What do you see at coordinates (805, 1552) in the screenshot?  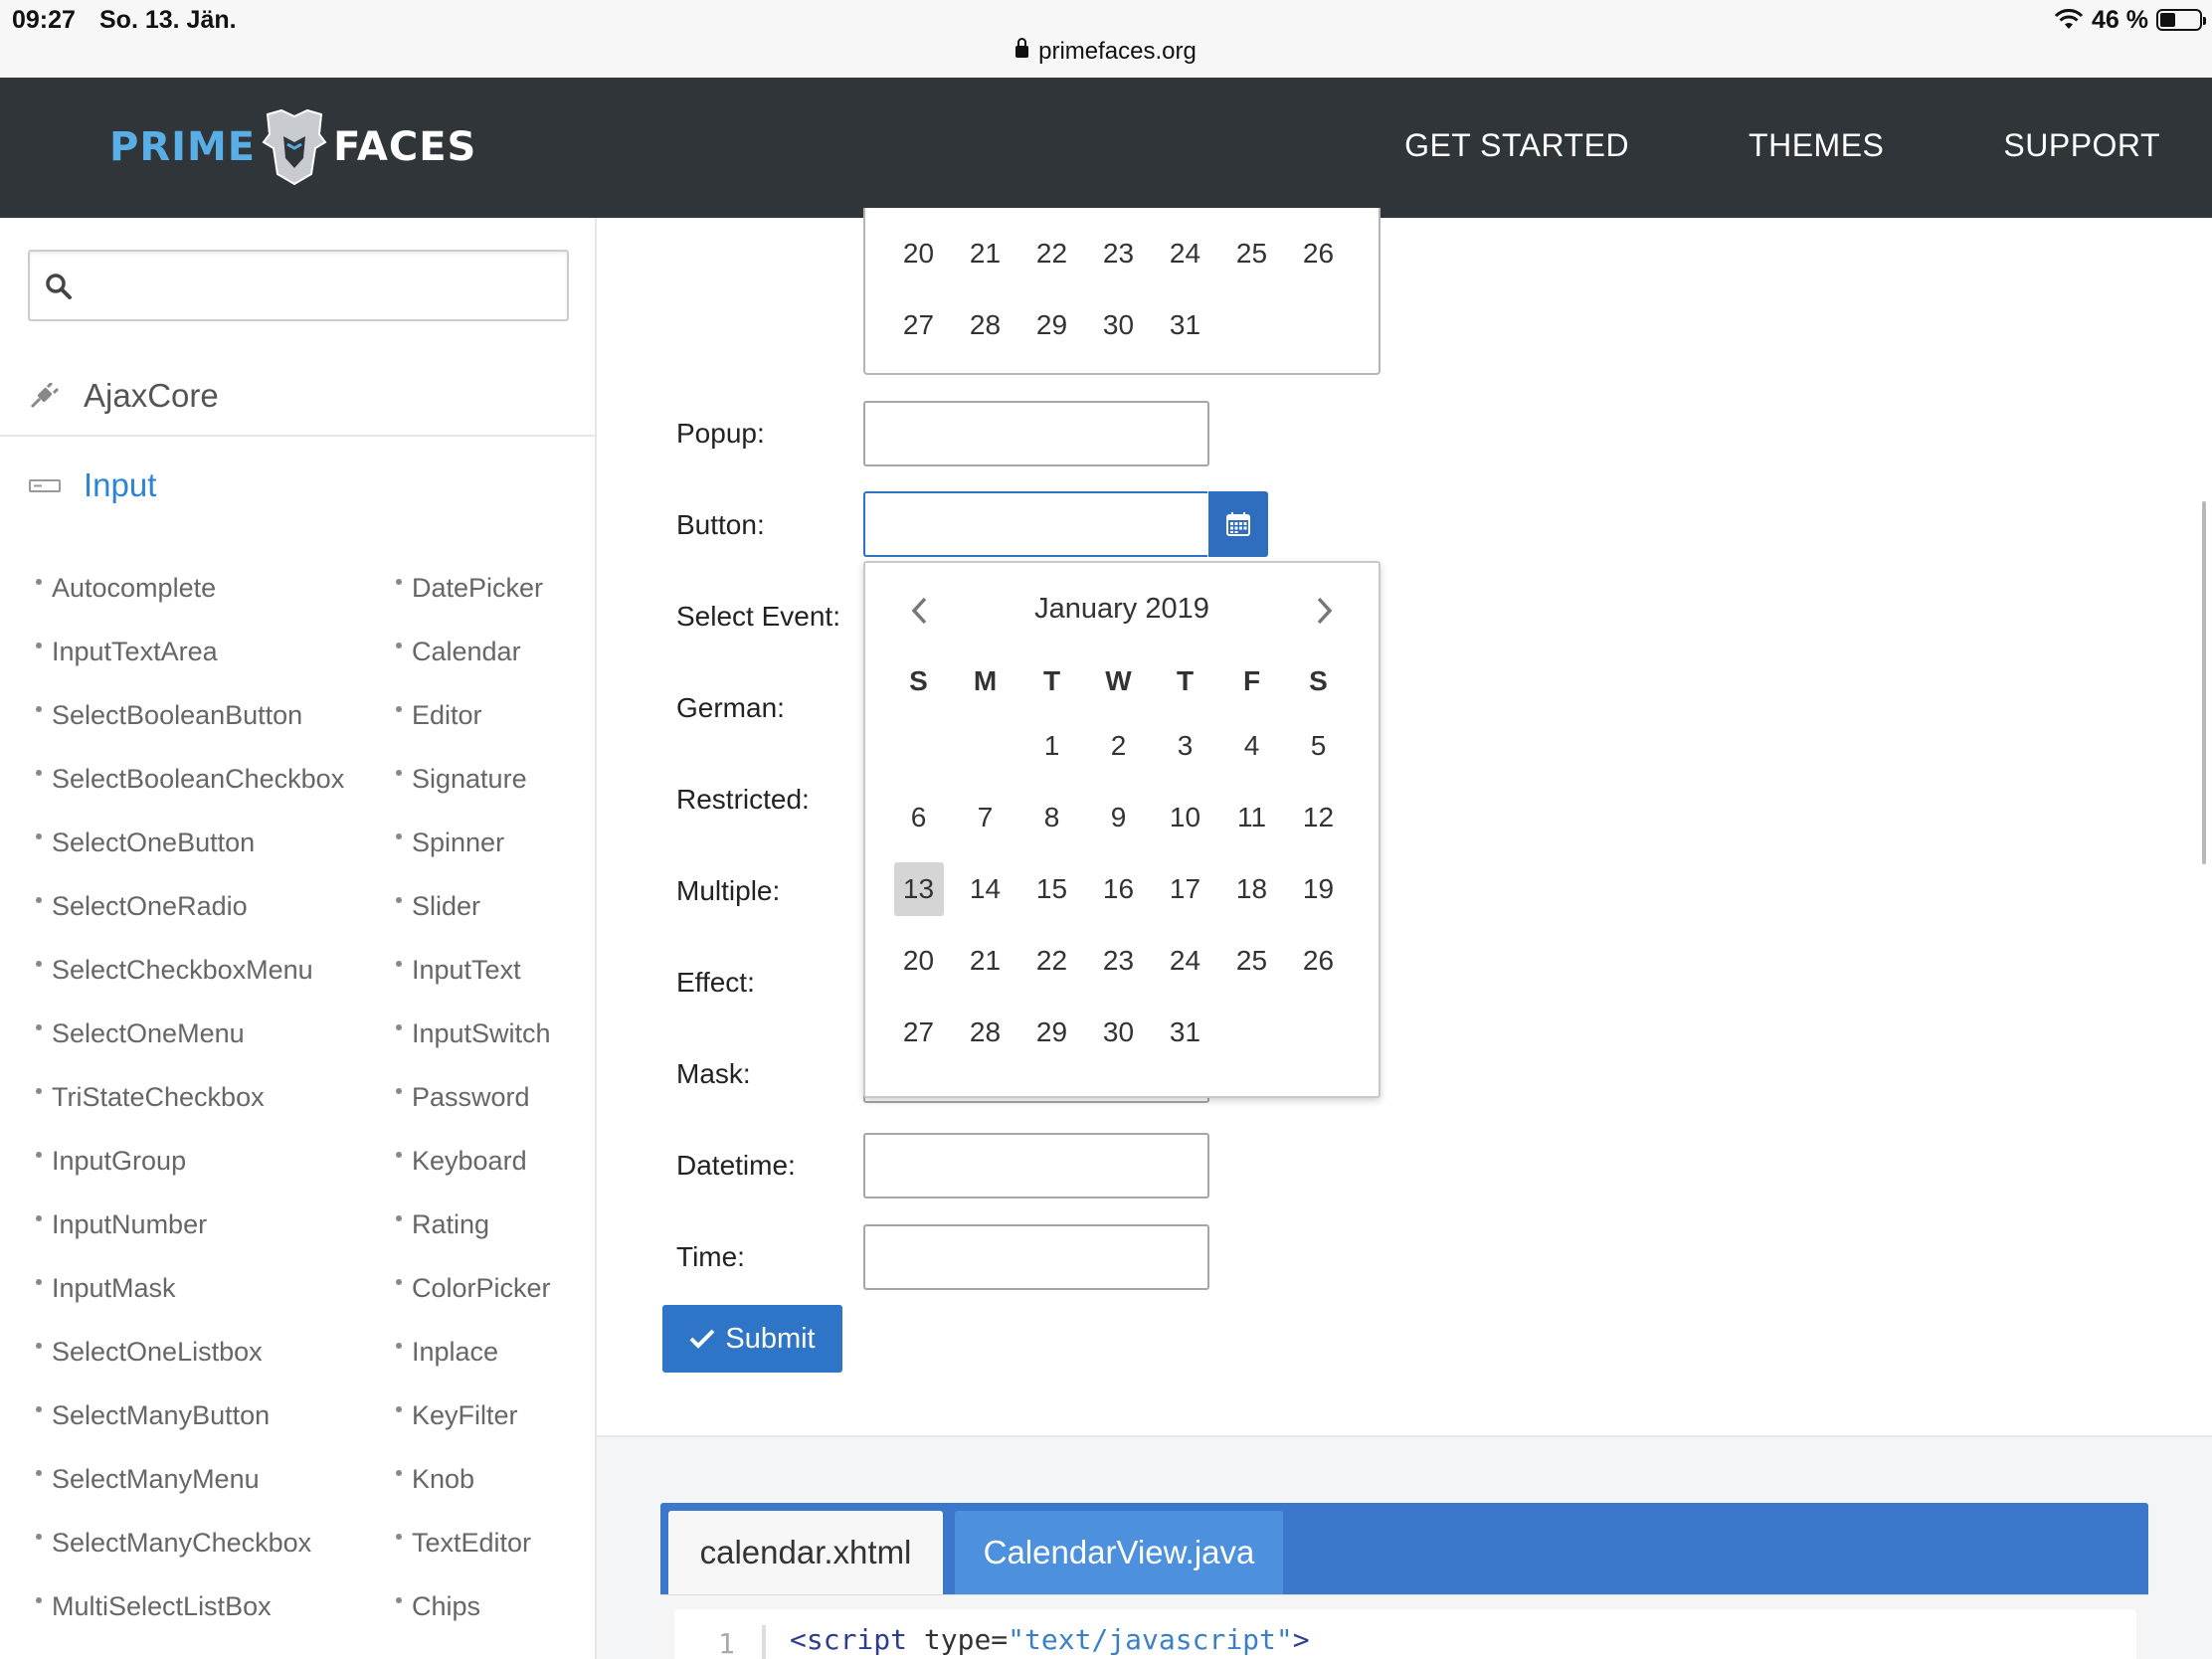 I see `tab-calendar-xhtml: calendar.xhtml` at bounding box center [805, 1552].